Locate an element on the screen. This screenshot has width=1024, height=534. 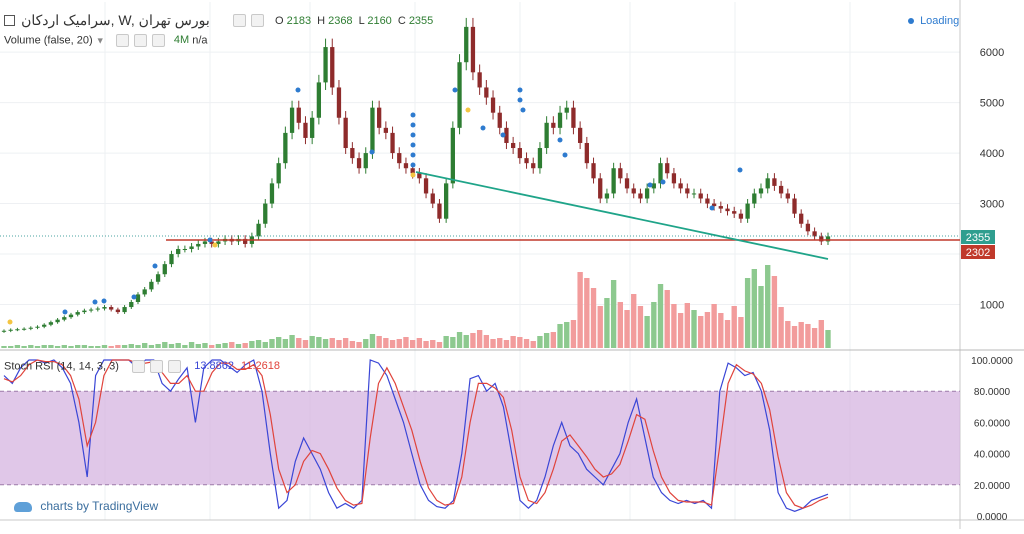
price-tick-label: 3000 is located at coordinates (992, 205).